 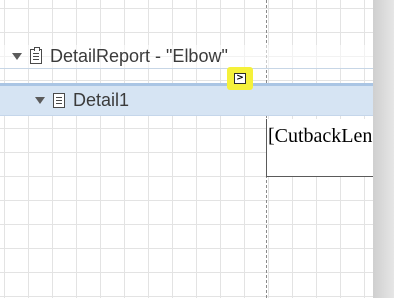 I want to click on designer-right-margin, so click(x=383, y=149).